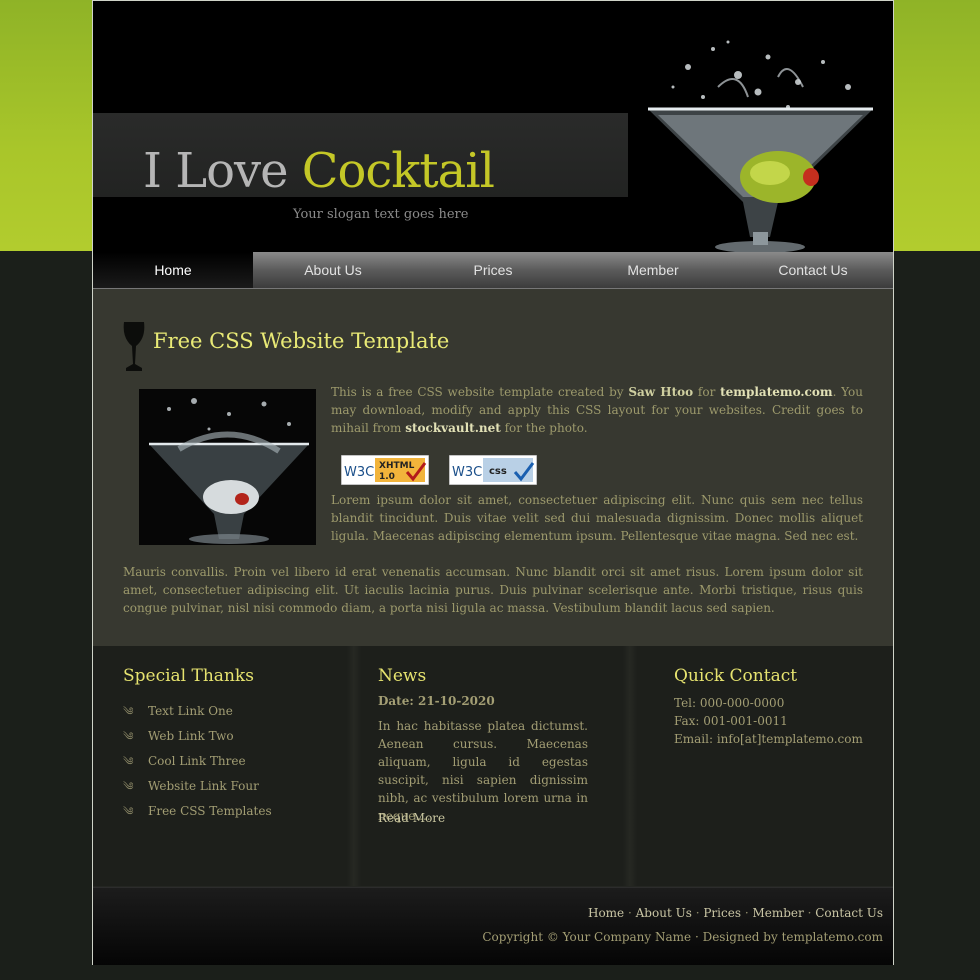 The width and height of the screenshot is (980, 980). Describe the element at coordinates (760, 139) in the screenshot. I see `cocktail-header-image` at that location.